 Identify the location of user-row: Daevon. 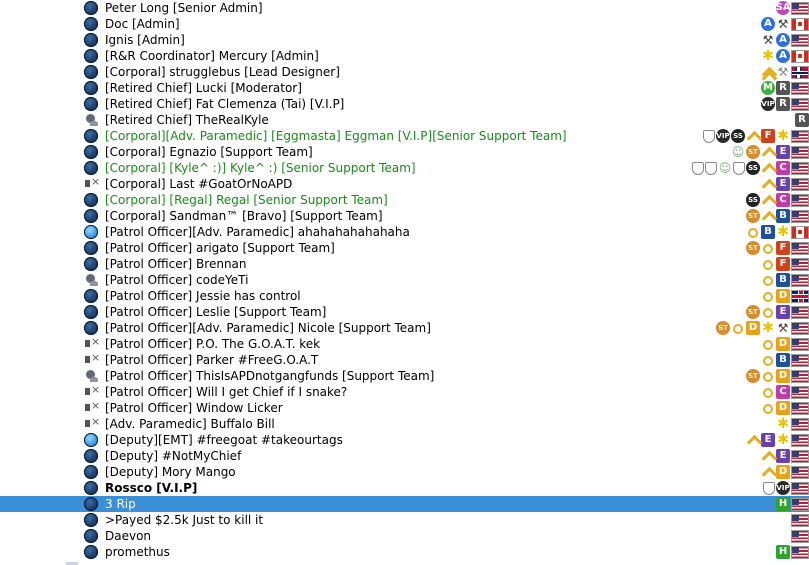
(404, 536).